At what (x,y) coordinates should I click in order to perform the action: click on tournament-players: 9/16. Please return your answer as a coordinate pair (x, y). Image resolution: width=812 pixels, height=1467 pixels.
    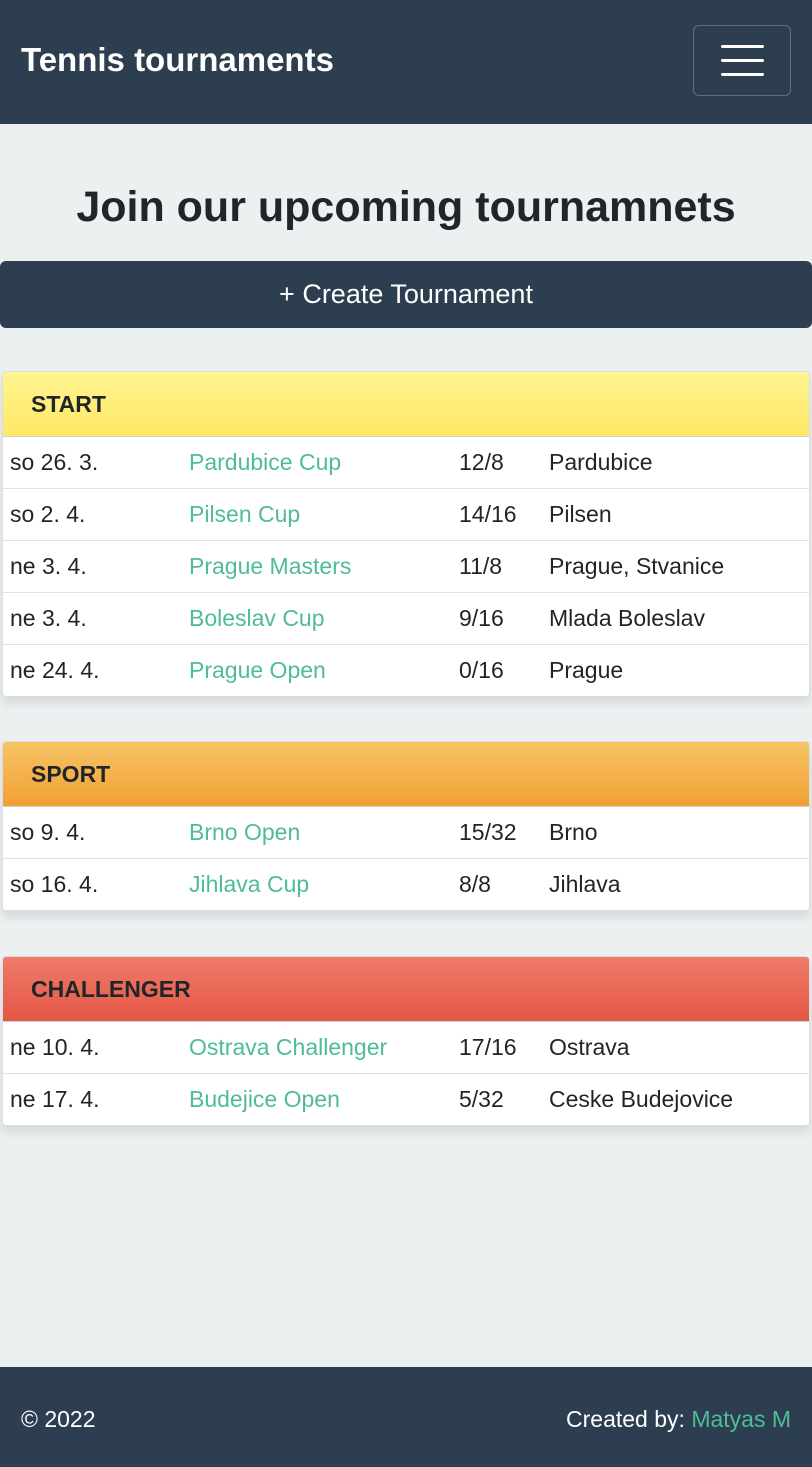
    Looking at the image, I should click on (481, 618).